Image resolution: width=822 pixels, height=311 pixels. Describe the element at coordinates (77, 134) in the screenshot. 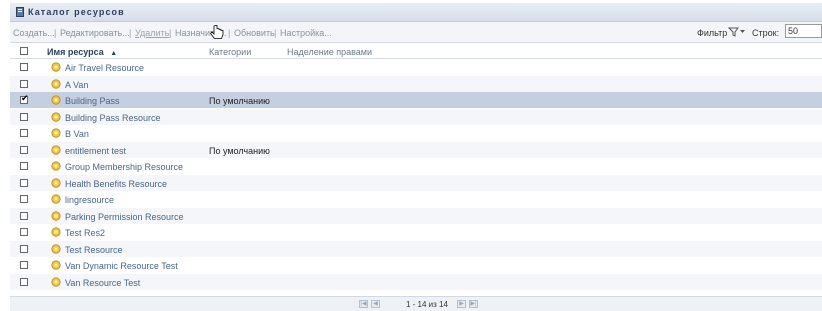

I see `resource-name-link: B Van` at that location.